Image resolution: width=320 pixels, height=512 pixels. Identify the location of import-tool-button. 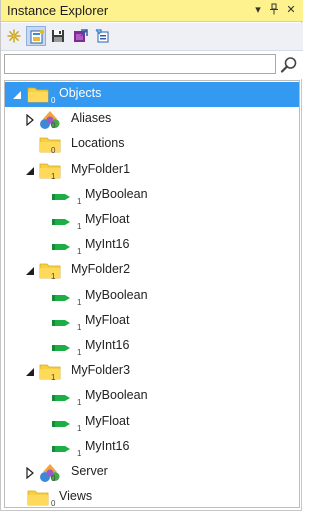
(102, 36).